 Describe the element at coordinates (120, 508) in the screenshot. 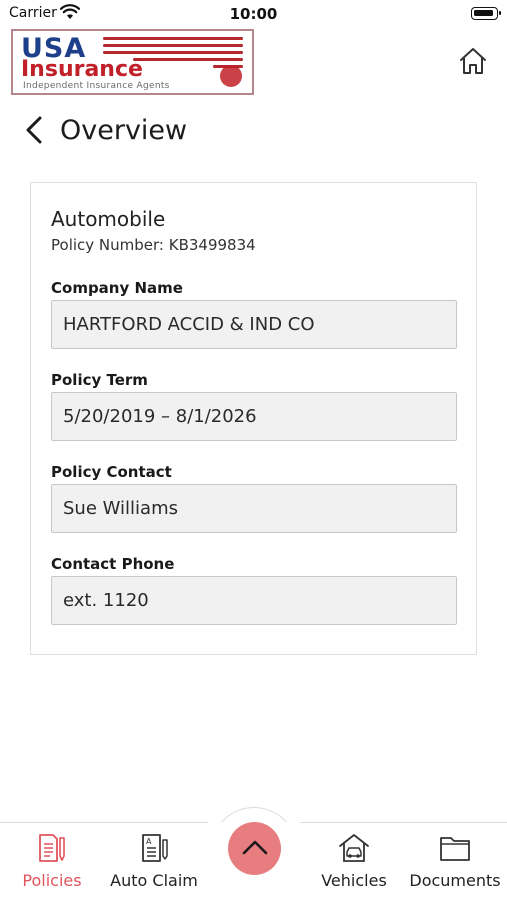

I see `policy-contact-value: Sue Williams` at that location.